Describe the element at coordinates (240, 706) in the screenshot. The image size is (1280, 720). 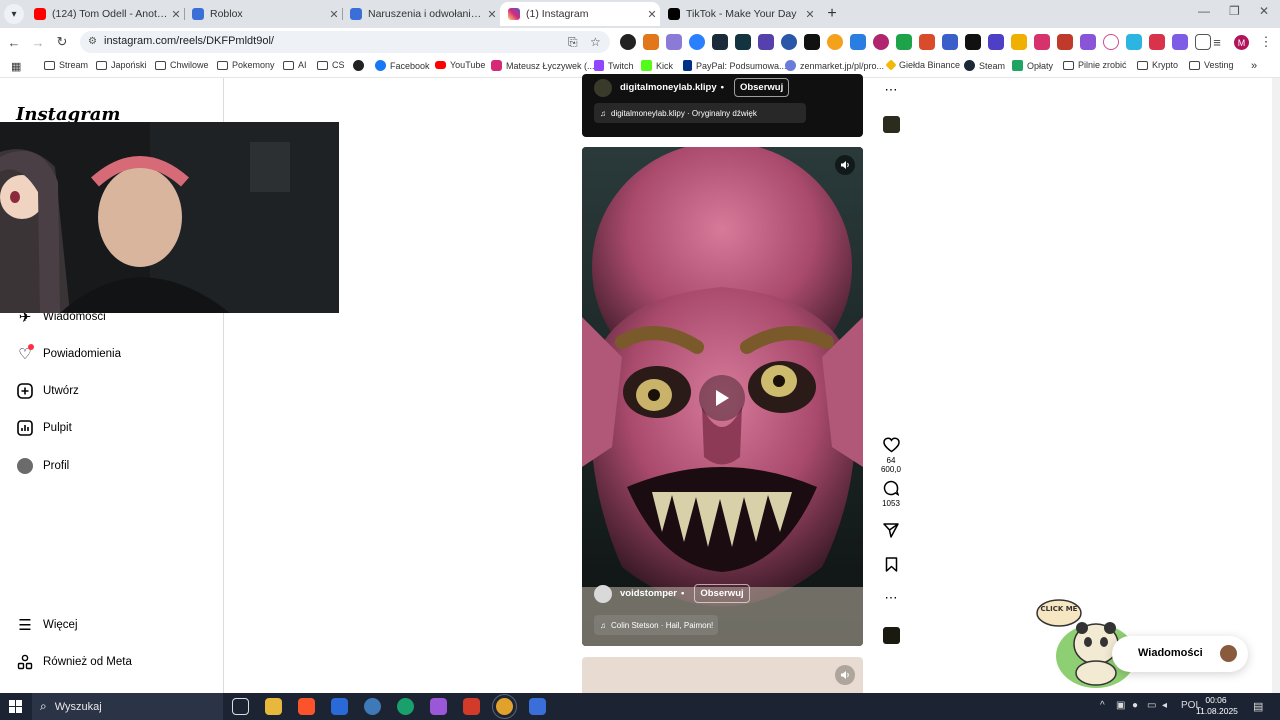
I see `task-view-icon` at that location.